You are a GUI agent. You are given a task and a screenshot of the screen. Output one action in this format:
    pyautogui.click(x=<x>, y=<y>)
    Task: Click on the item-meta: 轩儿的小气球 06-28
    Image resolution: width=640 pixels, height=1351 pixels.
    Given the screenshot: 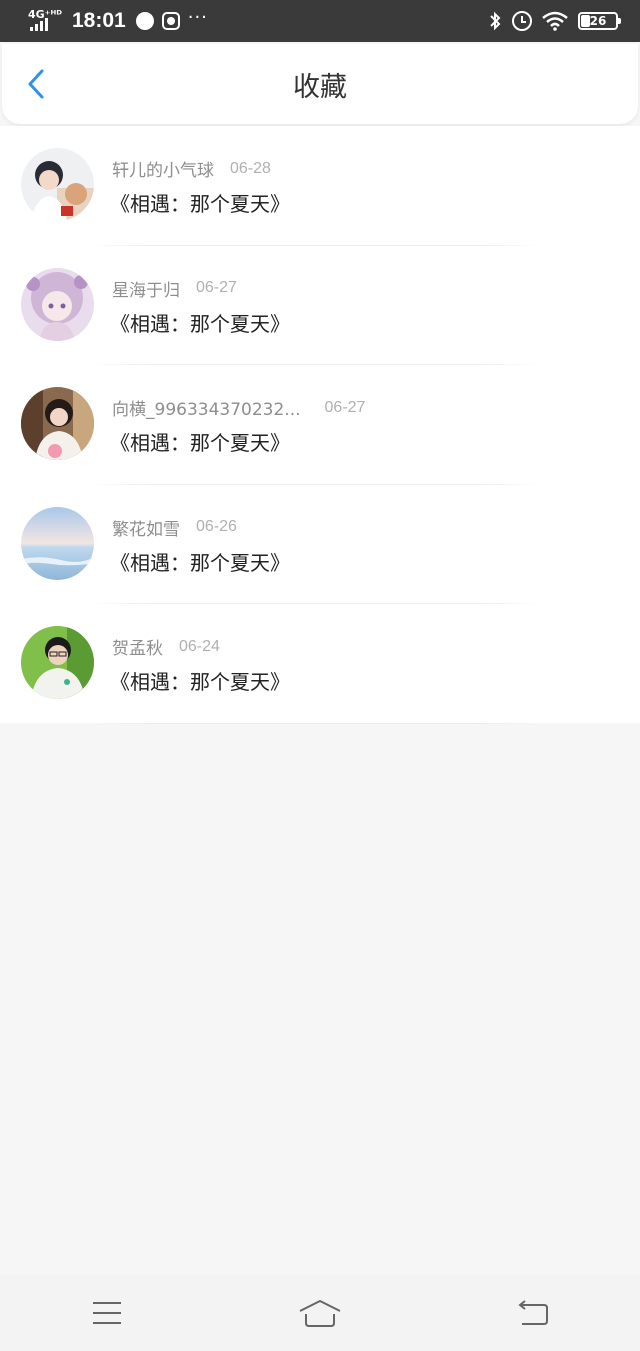 What is the action you would take?
    pyautogui.click(x=191, y=169)
    